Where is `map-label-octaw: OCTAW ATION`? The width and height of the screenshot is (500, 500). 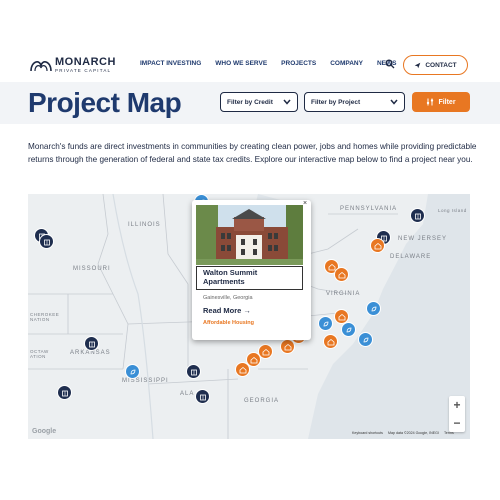
map-label-octaw: OCTAW ATION is located at coordinates (39, 354).